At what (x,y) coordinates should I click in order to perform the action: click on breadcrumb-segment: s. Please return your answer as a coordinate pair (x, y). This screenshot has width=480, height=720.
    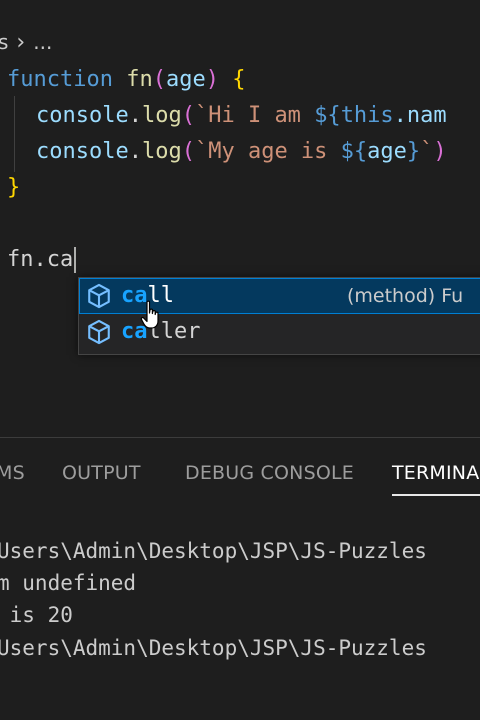
    Looking at the image, I should click on (4, 42).